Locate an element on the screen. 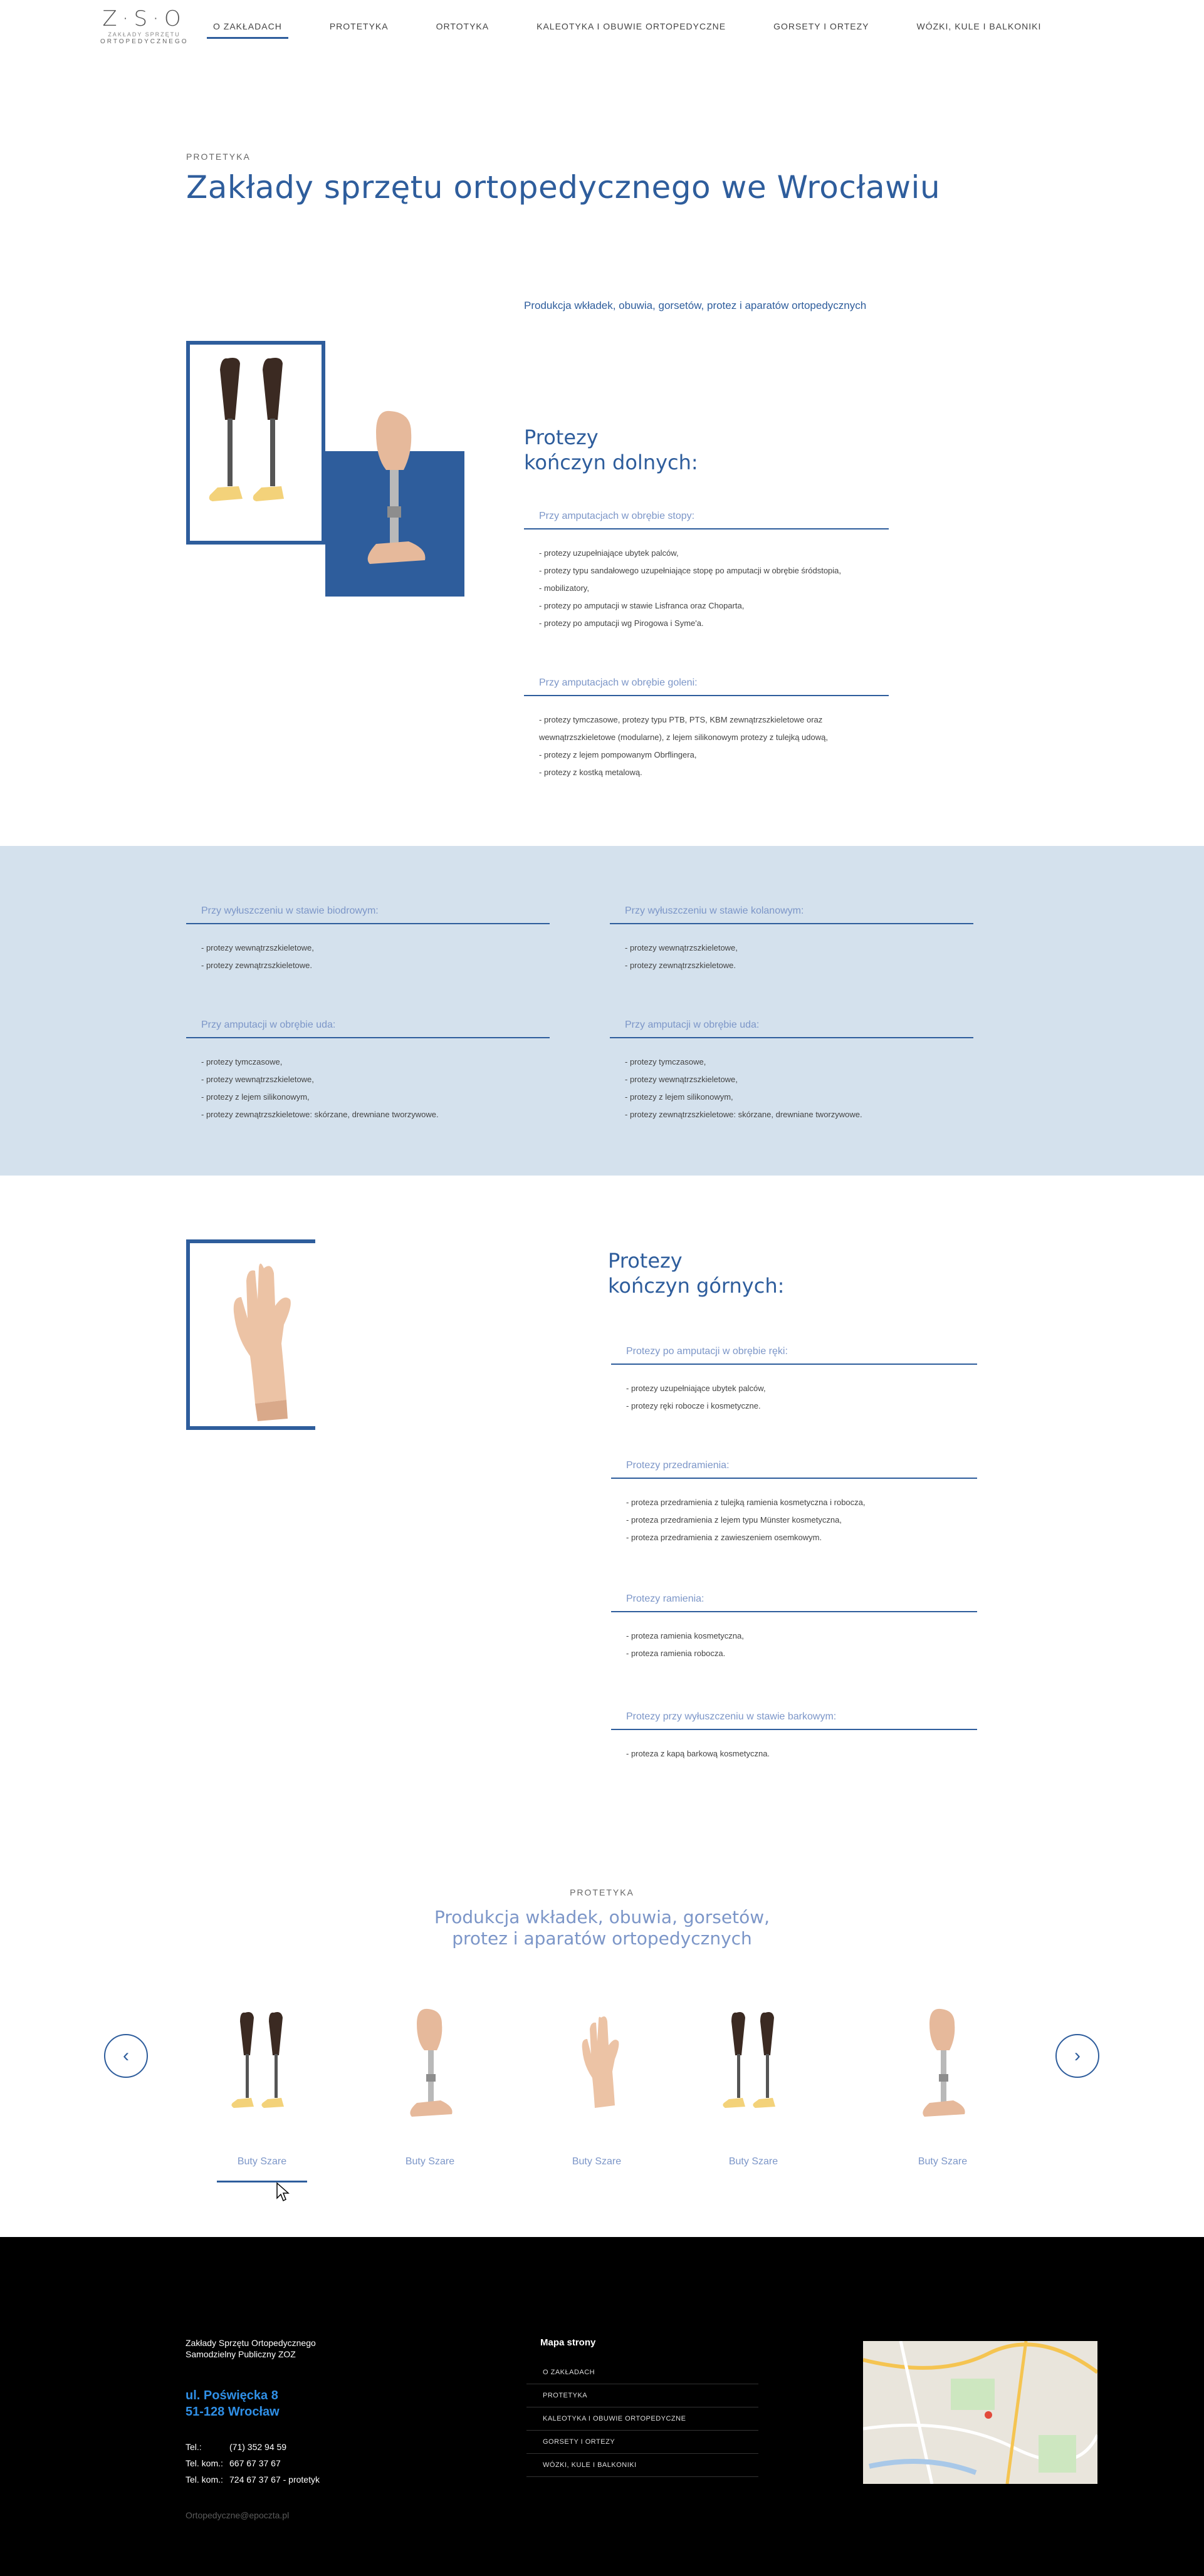 This screenshot has height=2576, width=1204. lower-limb-image-frame is located at coordinates (256, 443).